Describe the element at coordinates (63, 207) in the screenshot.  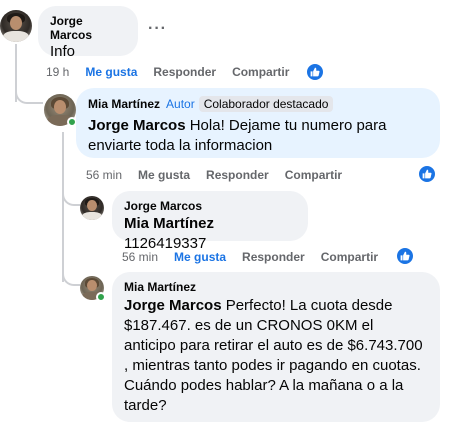
I see `thread-line-sub` at that location.